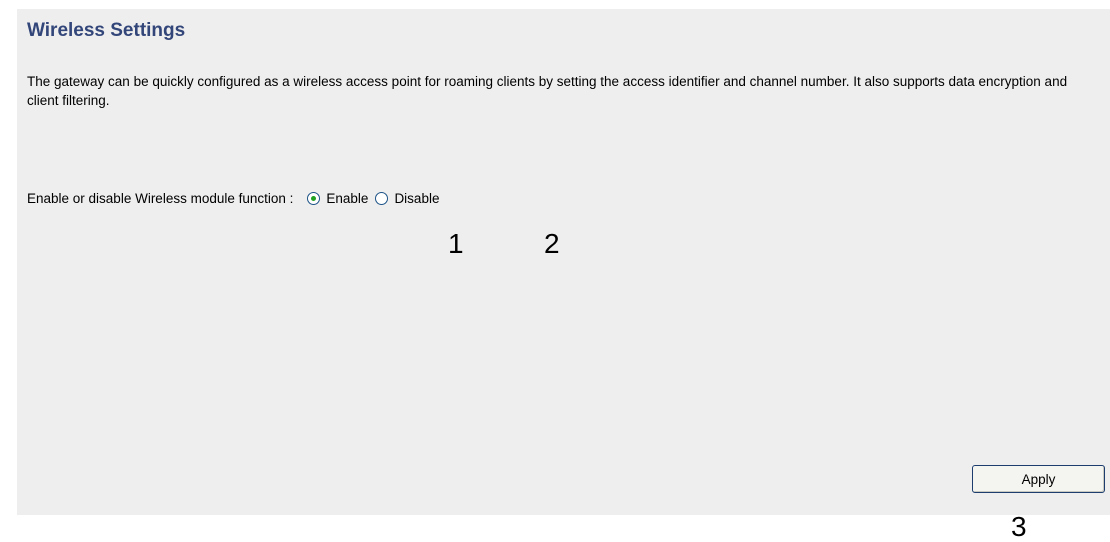  What do you see at coordinates (552, 243) in the screenshot?
I see `callout-number-2: 2` at bounding box center [552, 243].